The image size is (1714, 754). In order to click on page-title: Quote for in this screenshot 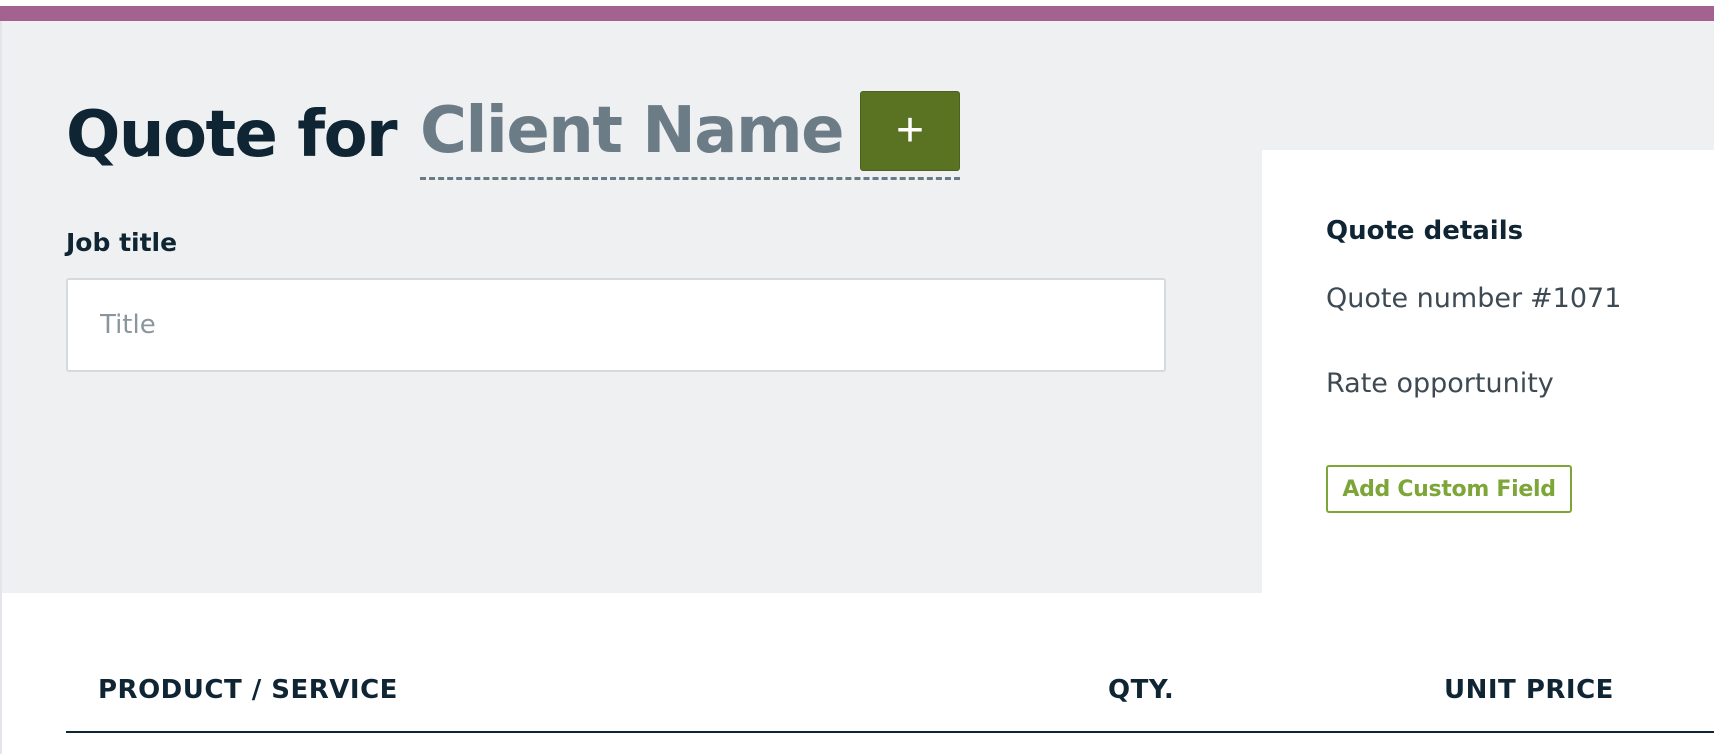, I will do `click(232, 135)`.